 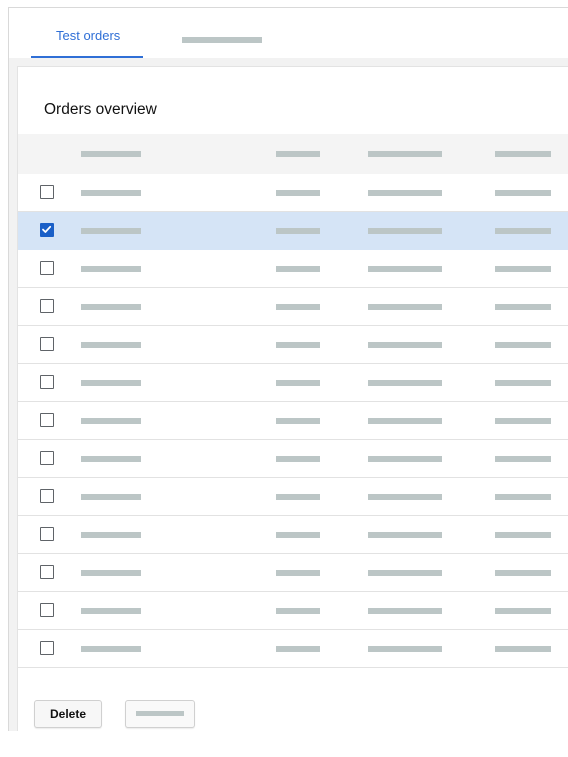 I want to click on delete-button: Delete, so click(x=68, y=714).